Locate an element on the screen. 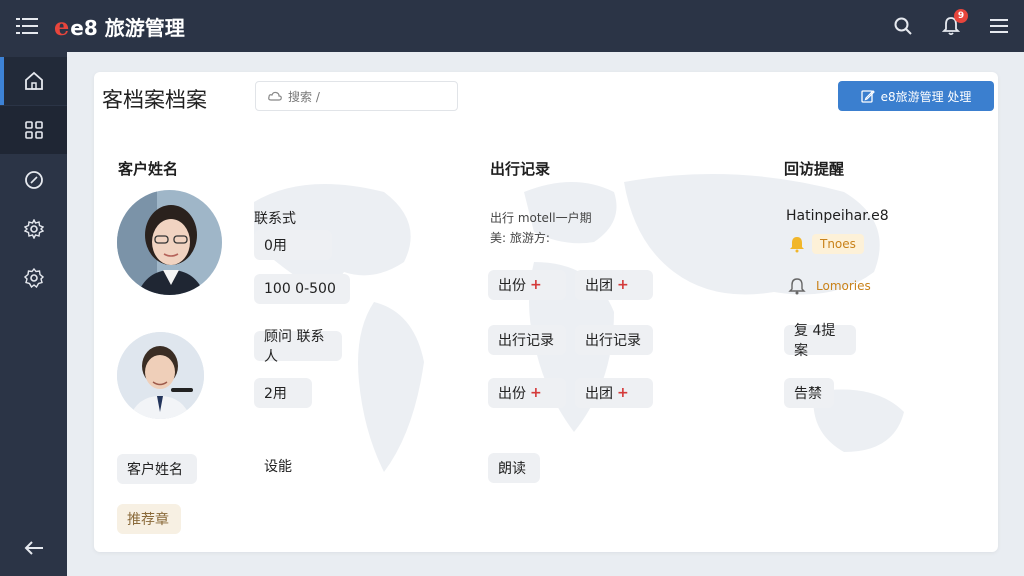  followup-tag-2: Lomories is located at coordinates (831, 286).